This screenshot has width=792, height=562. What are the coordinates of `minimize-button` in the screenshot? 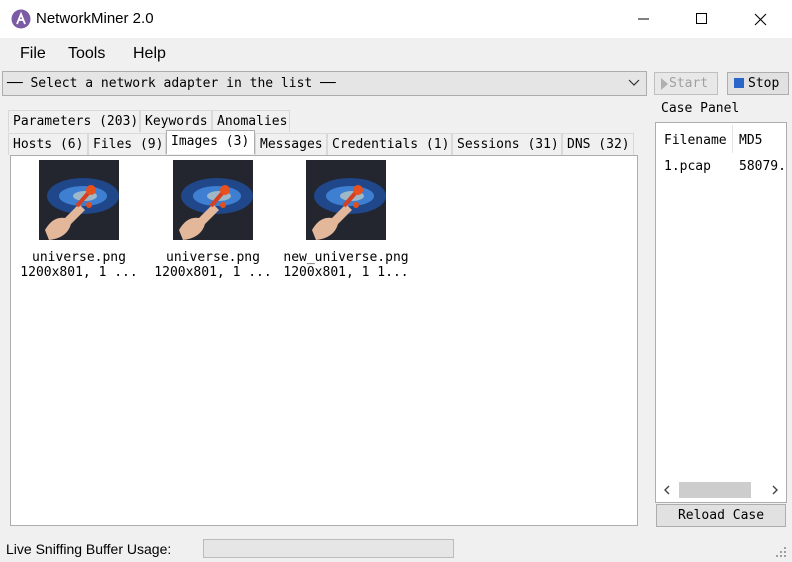 It's located at (644, 19).